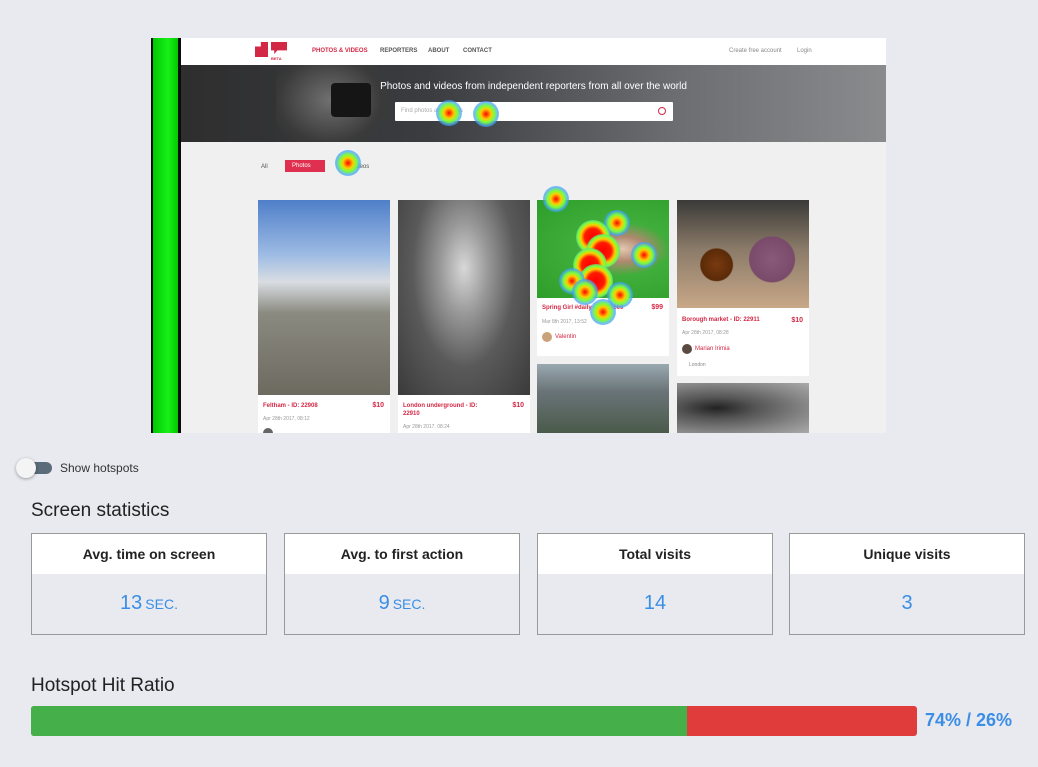  I want to click on nav-login: Login, so click(804, 51).